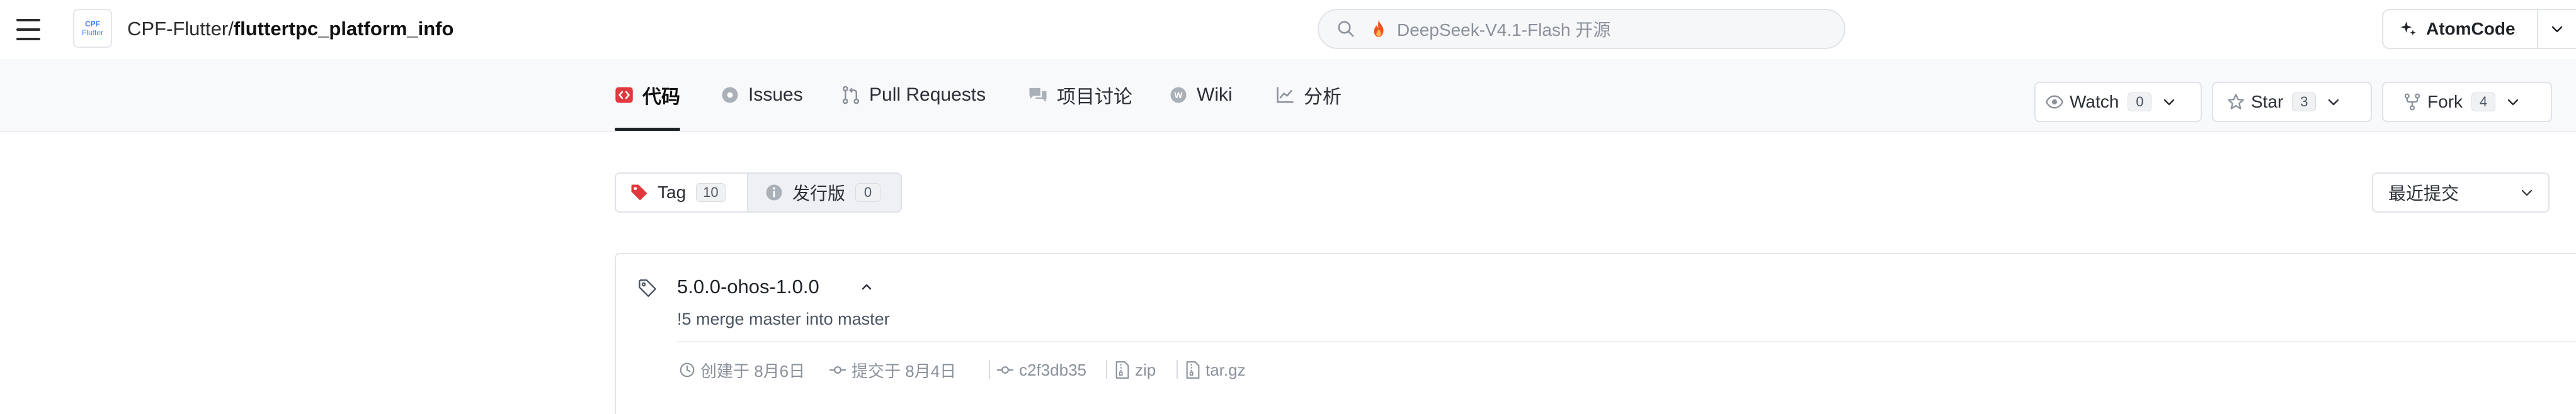 The image size is (2576, 414). What do you see at coordinates (647, 288) in the screenshot?
I see `tag-outline-icon` at bounding box center [647, 288].